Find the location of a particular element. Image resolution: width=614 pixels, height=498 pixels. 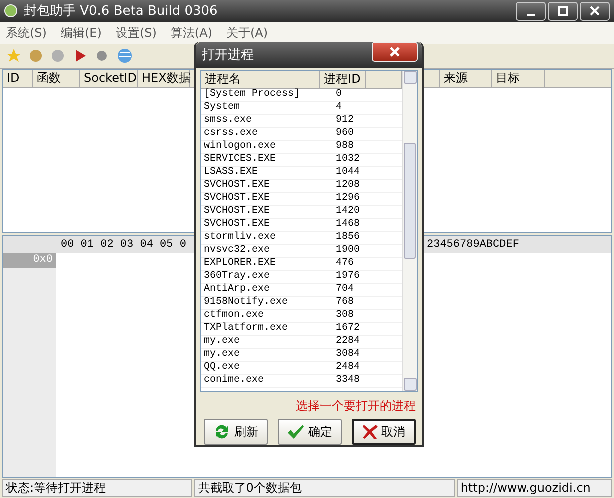

column-header: HEX数据 is located at coordinates (164, 78).